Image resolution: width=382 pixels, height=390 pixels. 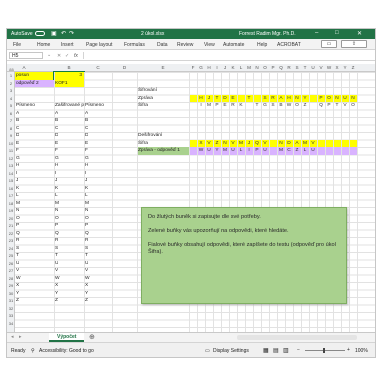 I want to click on row-header: 28, so click(x=11, y=279).